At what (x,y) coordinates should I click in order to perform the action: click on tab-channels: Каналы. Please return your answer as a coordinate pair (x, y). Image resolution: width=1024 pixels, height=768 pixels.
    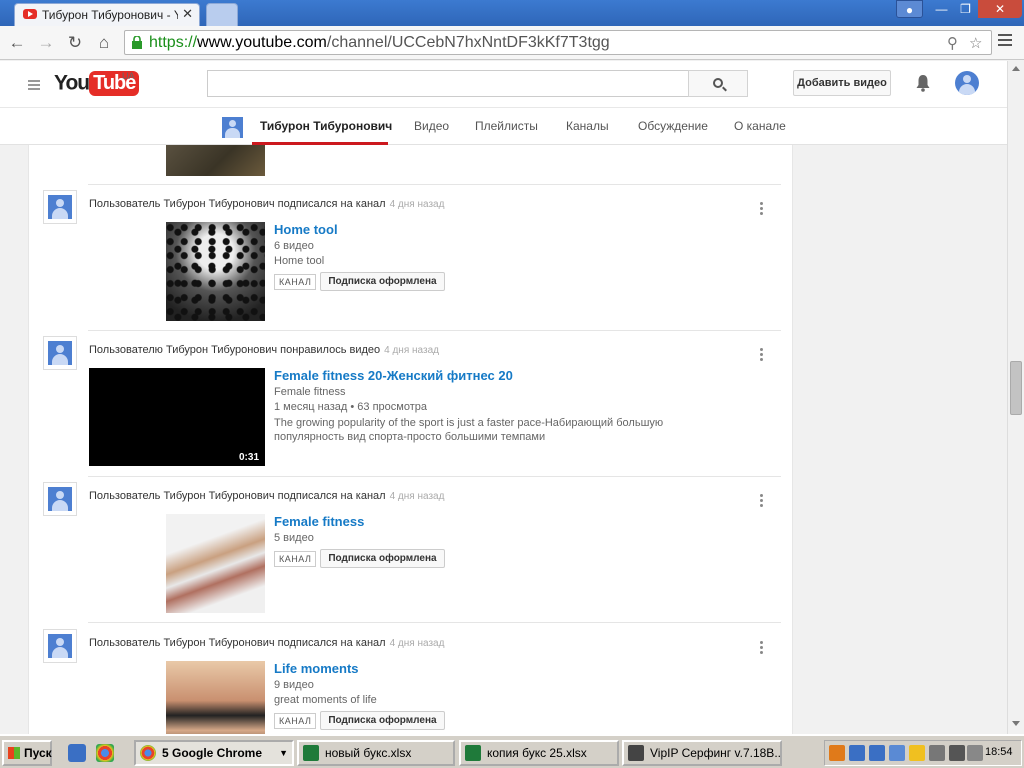
    Looking at the image, I should click on (587, 126).